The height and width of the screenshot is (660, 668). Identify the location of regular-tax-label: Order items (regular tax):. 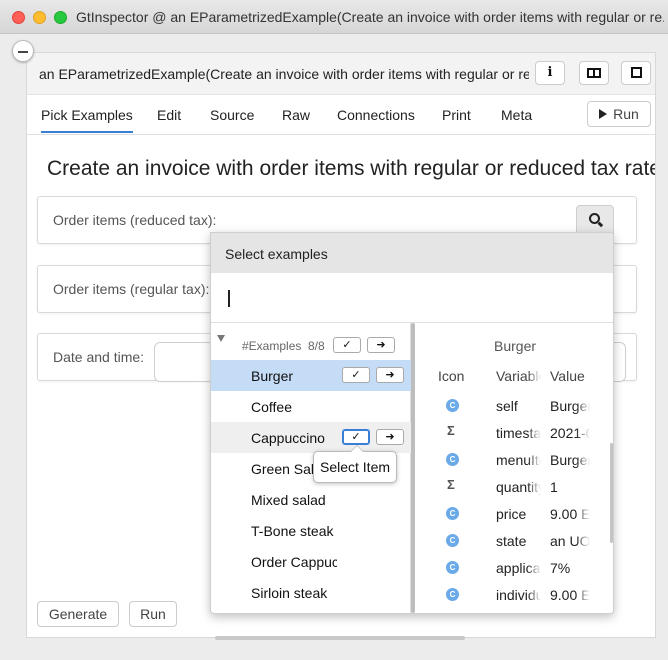
(131, 289).